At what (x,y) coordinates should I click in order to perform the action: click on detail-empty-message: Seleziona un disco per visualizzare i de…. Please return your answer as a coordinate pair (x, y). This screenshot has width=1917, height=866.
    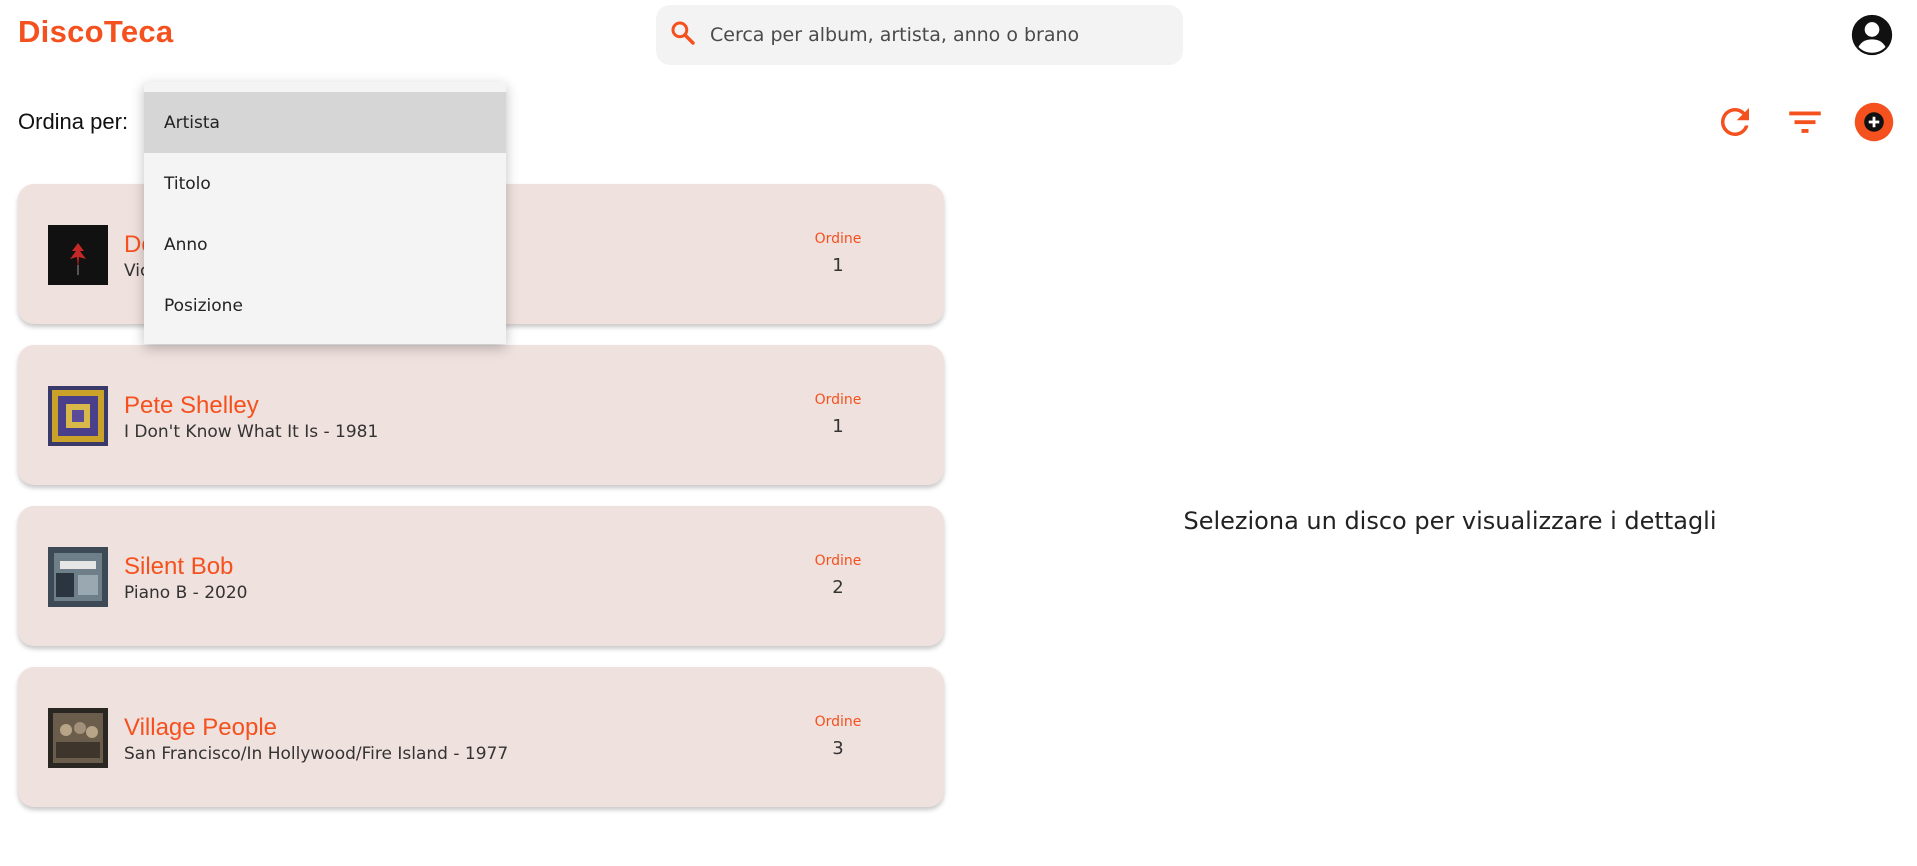
    Looking at the image, I should click on (1450, 521).